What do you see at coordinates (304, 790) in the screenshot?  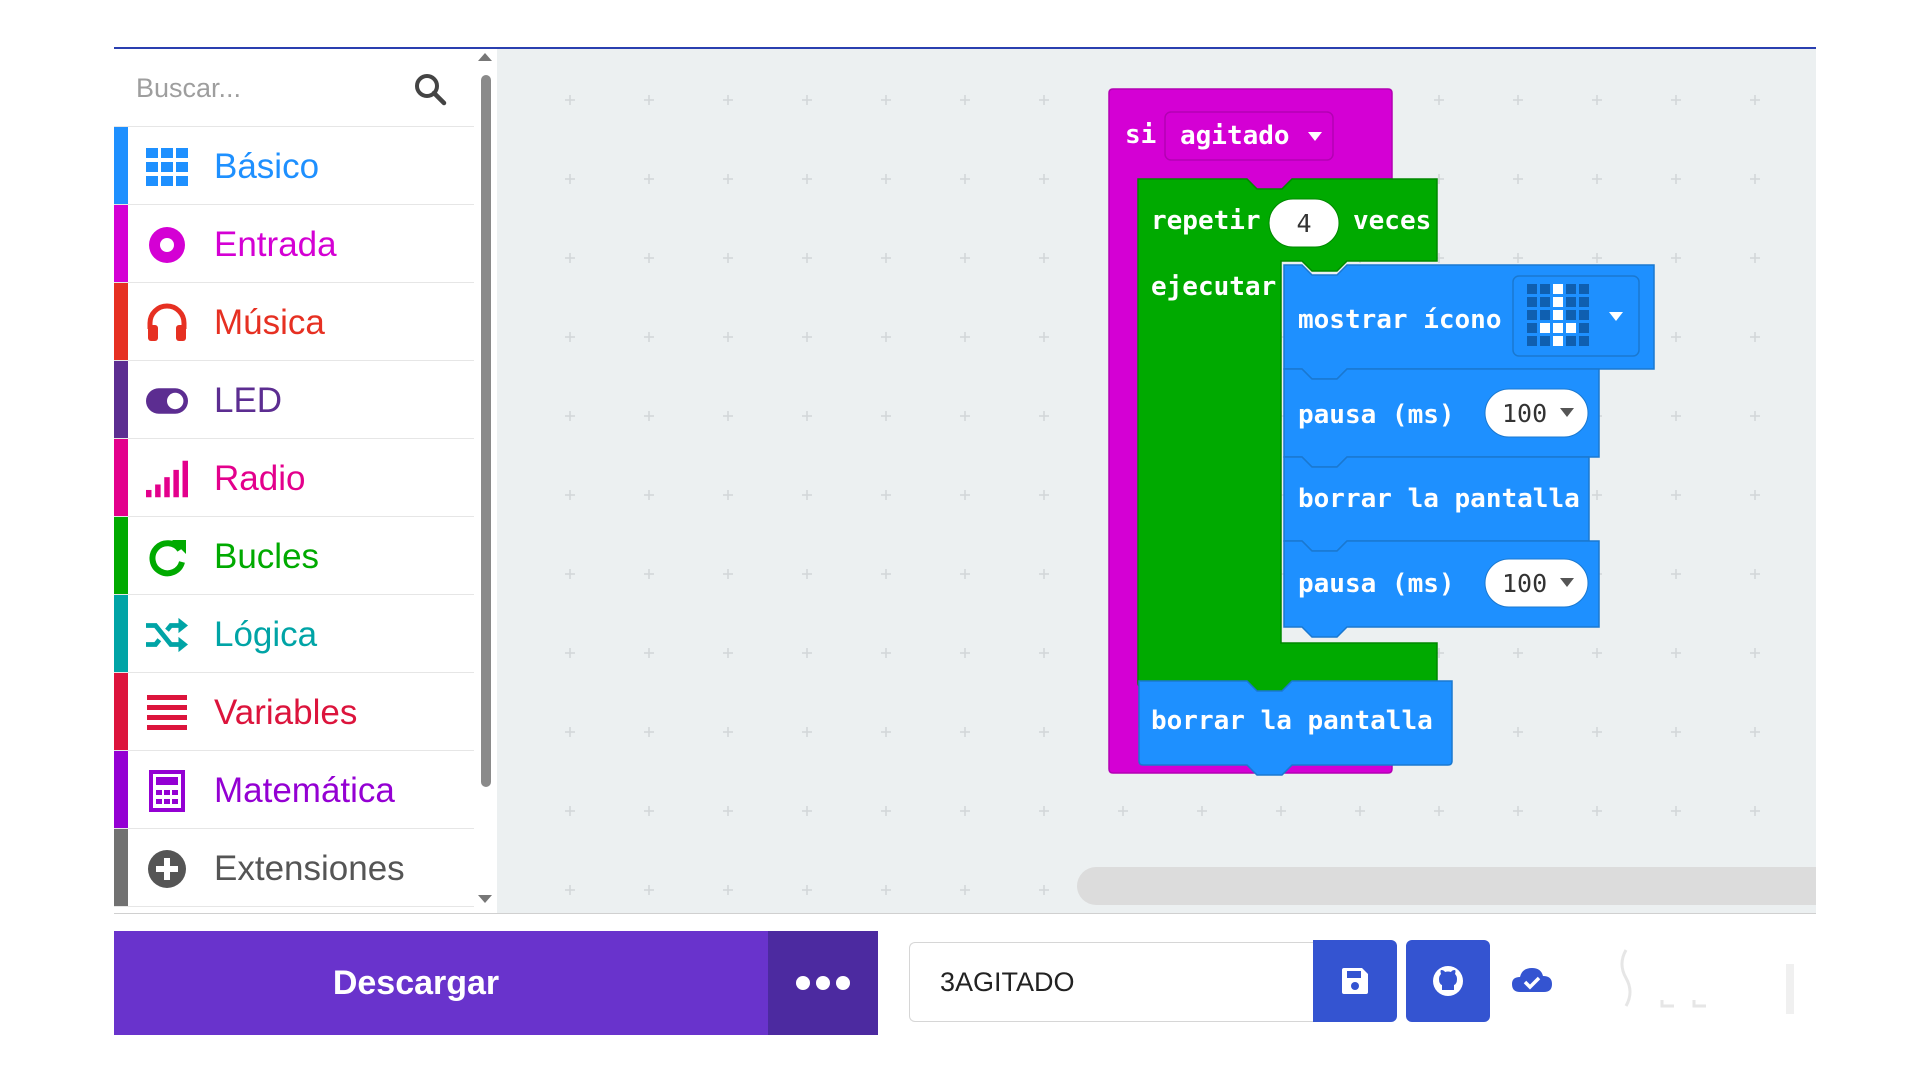 I see `category-label: Matemática` at bounding box center [304, 790].